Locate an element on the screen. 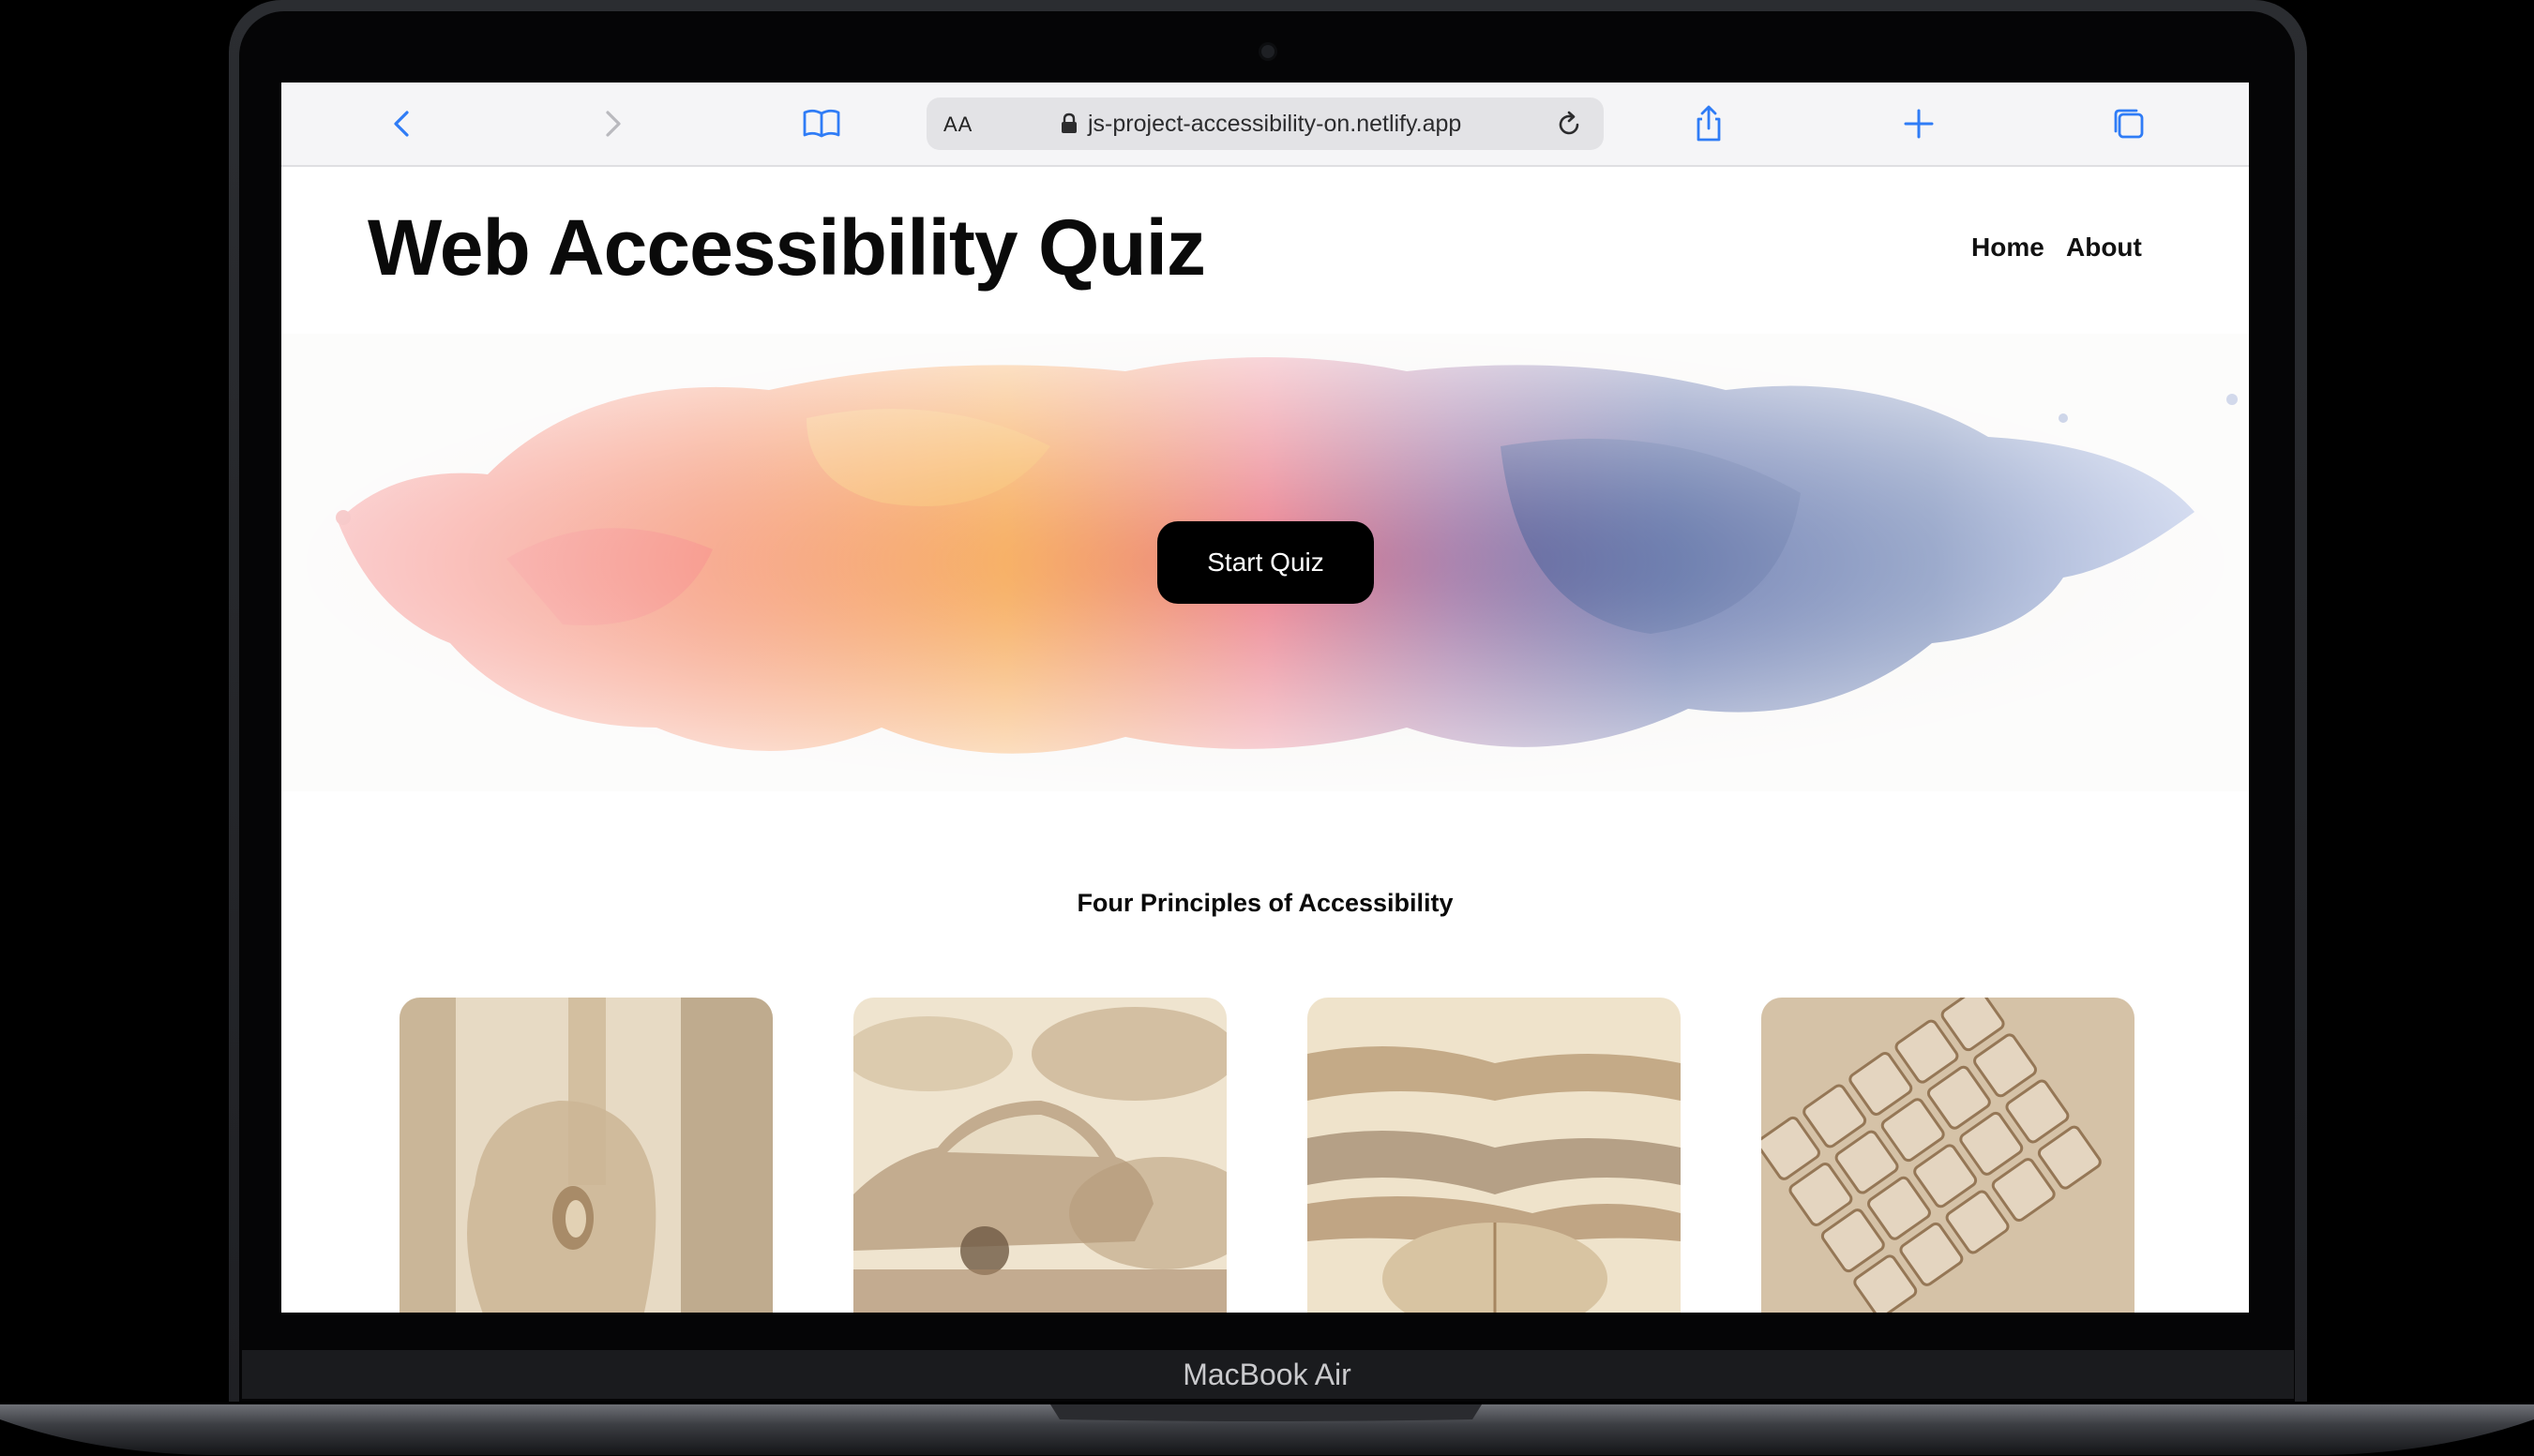  start-quiz-button: Start Quiz is located at coordinates (1265, 562).